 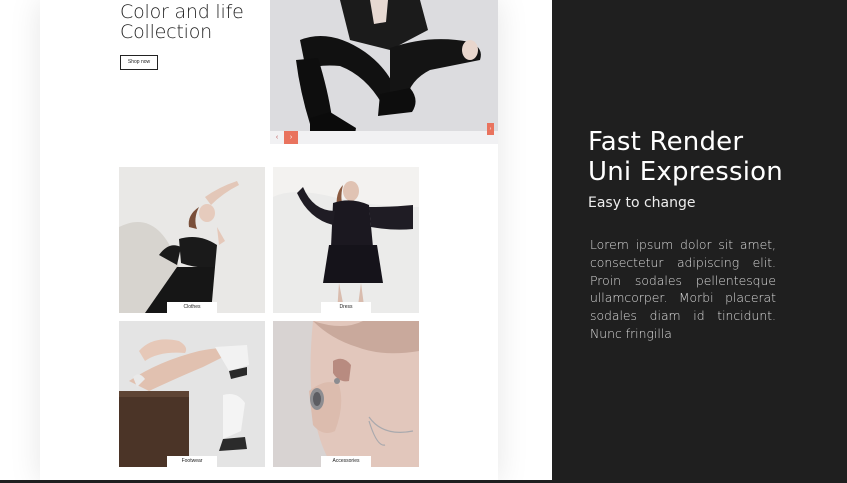 What do you see at coordinates (346, 461) in the screenshot?
I see `card-label-accessories: Accessories` at bounding box center [346, 461].